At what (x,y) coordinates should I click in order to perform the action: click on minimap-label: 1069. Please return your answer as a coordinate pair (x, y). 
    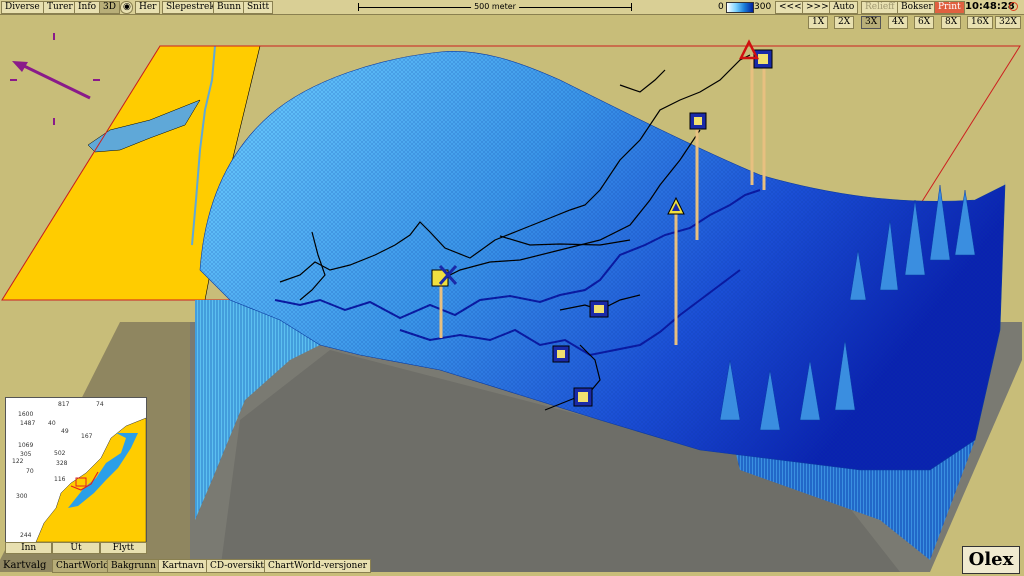
    Looking at the image, I should click on (26, 445).